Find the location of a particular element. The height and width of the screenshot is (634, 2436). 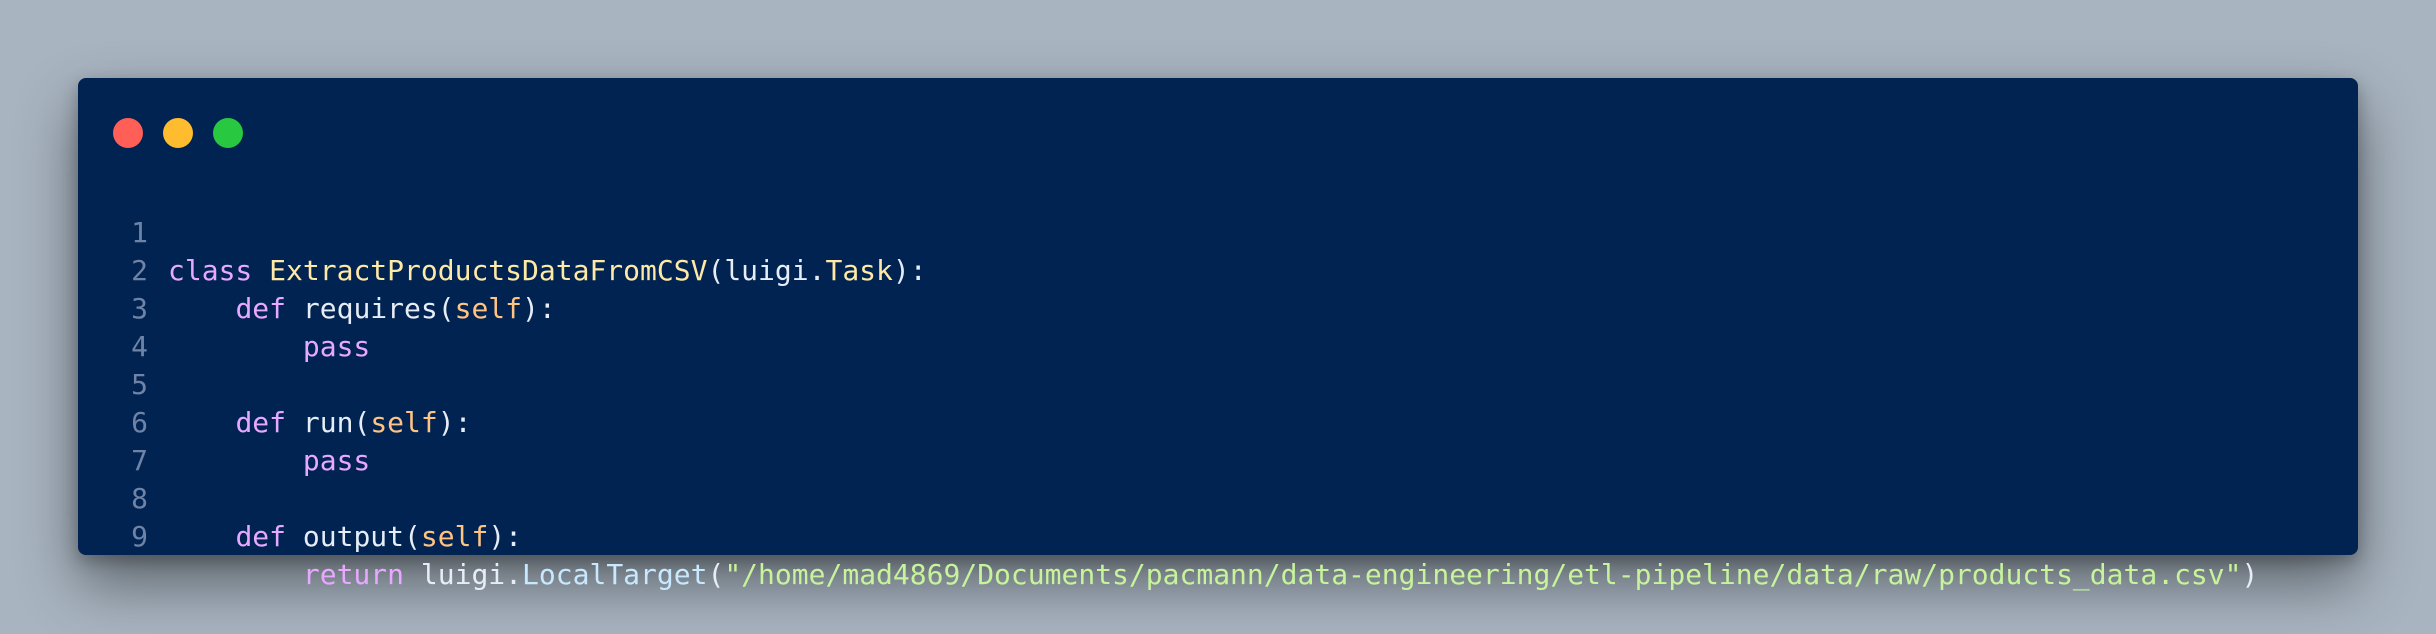

punctuation-token: . is located at coordinates (514, 574).